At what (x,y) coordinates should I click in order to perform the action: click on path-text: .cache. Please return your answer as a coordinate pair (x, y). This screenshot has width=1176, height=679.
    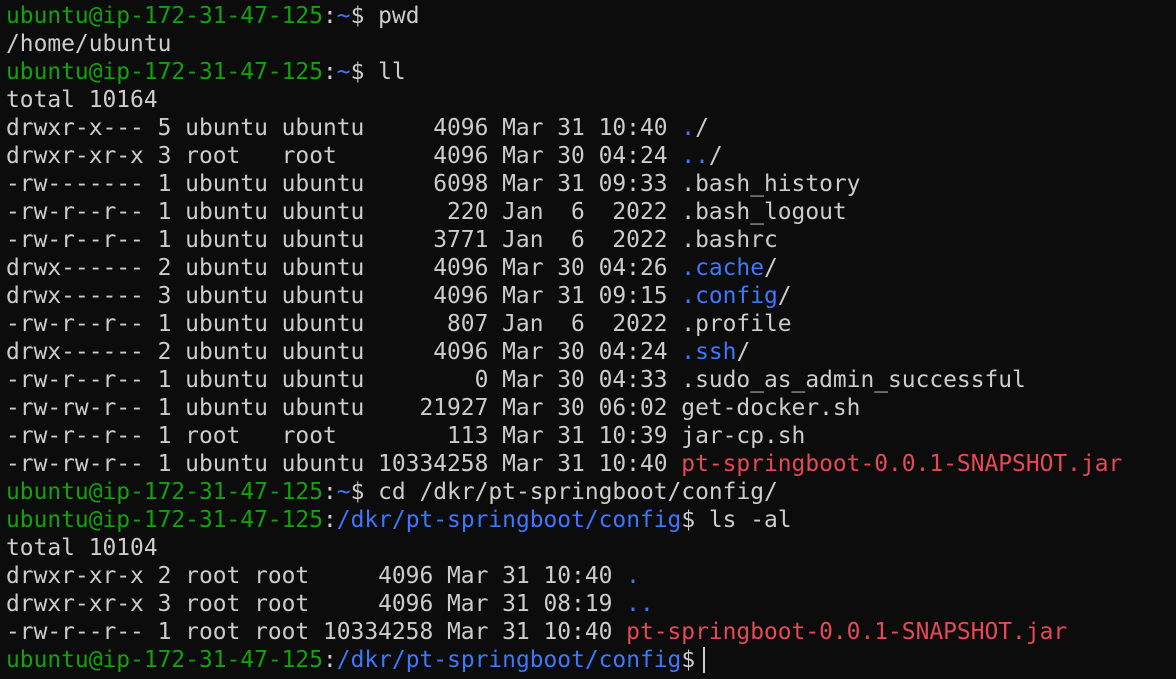
    Looking at the image, I should click on (722, 268).